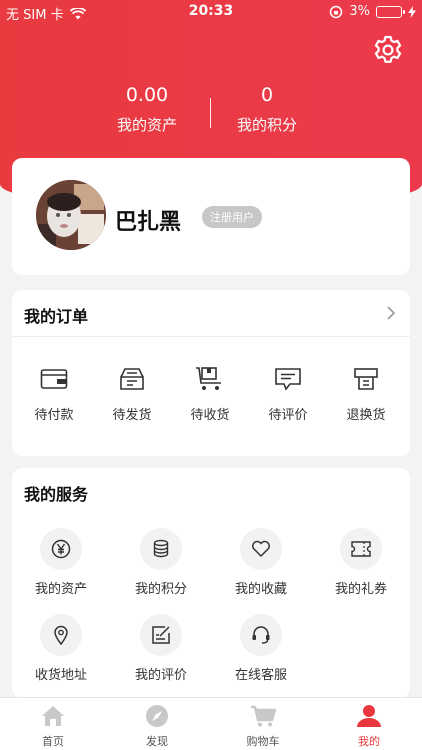  I want to click on headset-icon, so click(261, 635).